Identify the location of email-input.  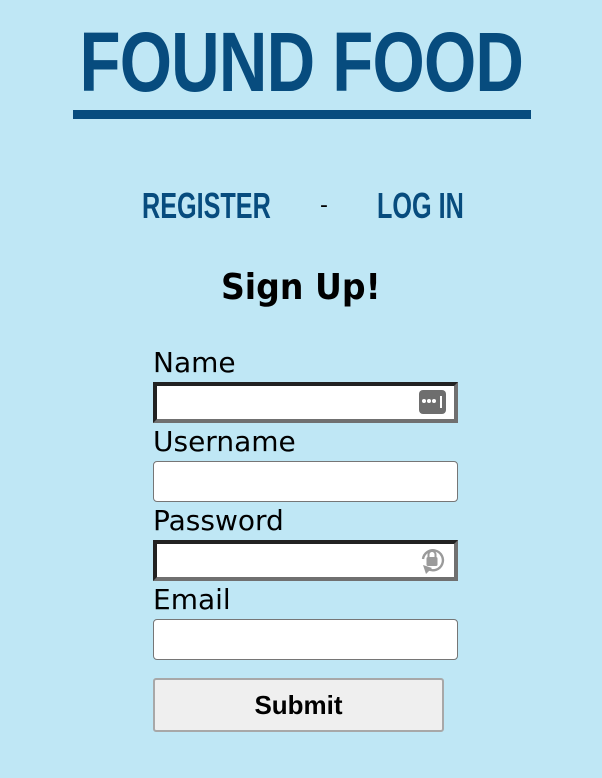
(305, 639).